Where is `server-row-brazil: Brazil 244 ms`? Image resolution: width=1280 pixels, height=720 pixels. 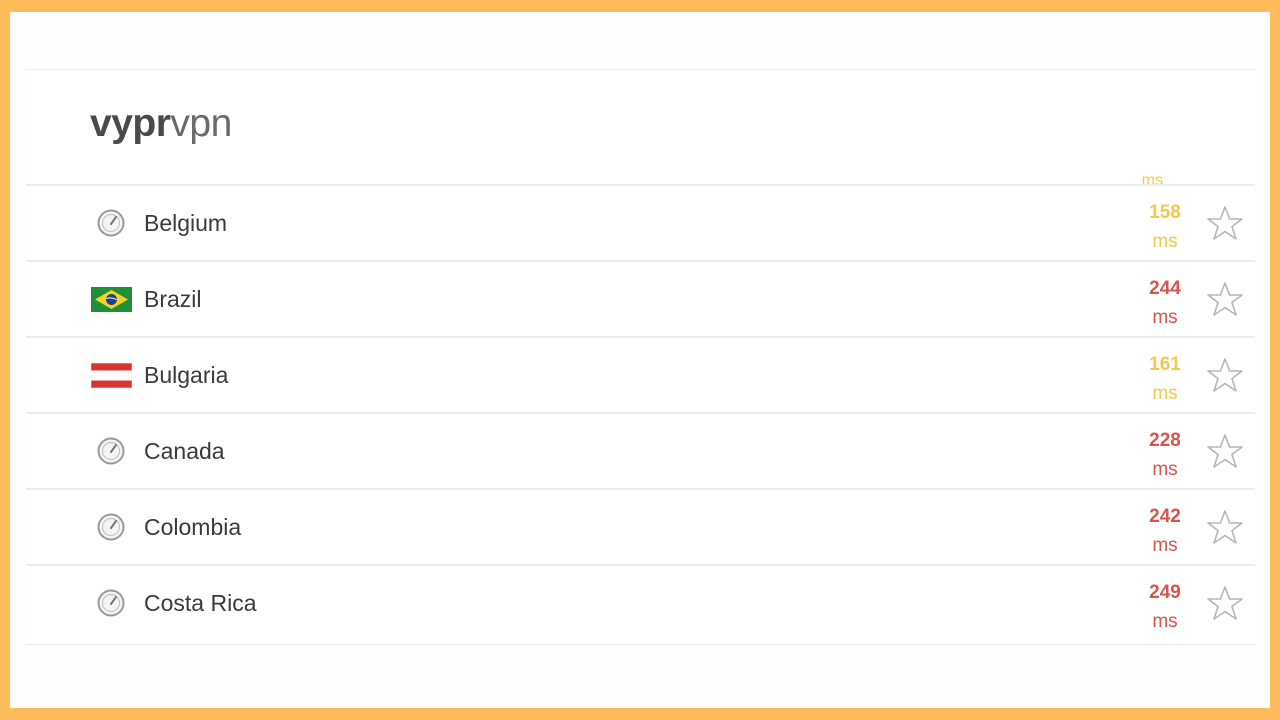
server-row-brazil: Brazil 244 ms is located at coordinates (640, 300).